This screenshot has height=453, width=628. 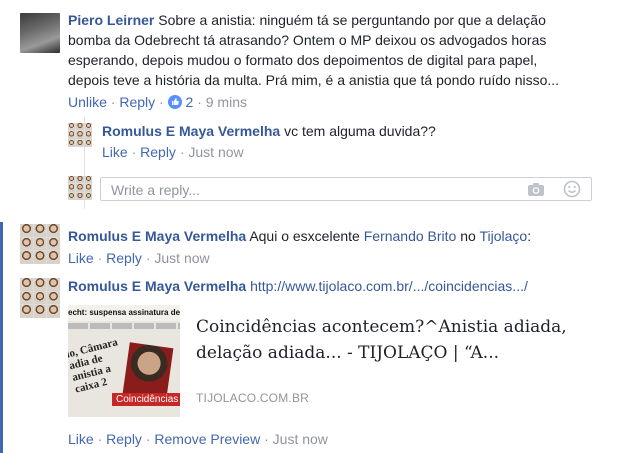 I want to click on like-count: 2, so click(x=190, y=102).